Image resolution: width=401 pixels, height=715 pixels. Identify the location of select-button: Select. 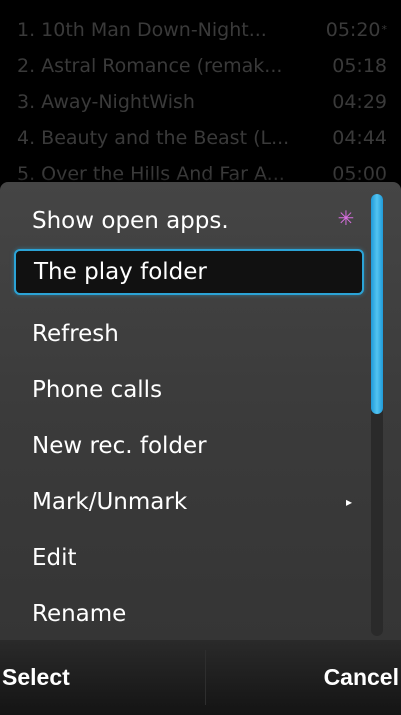
(36, 677).